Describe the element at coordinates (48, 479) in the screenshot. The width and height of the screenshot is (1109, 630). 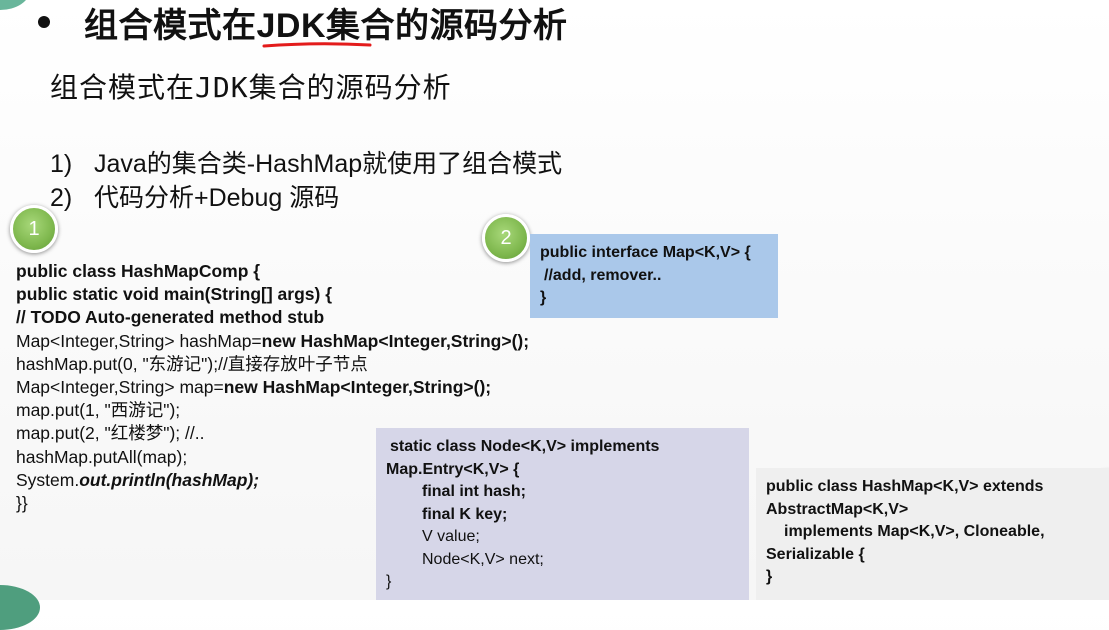
I see `code-token: System.` at that location.